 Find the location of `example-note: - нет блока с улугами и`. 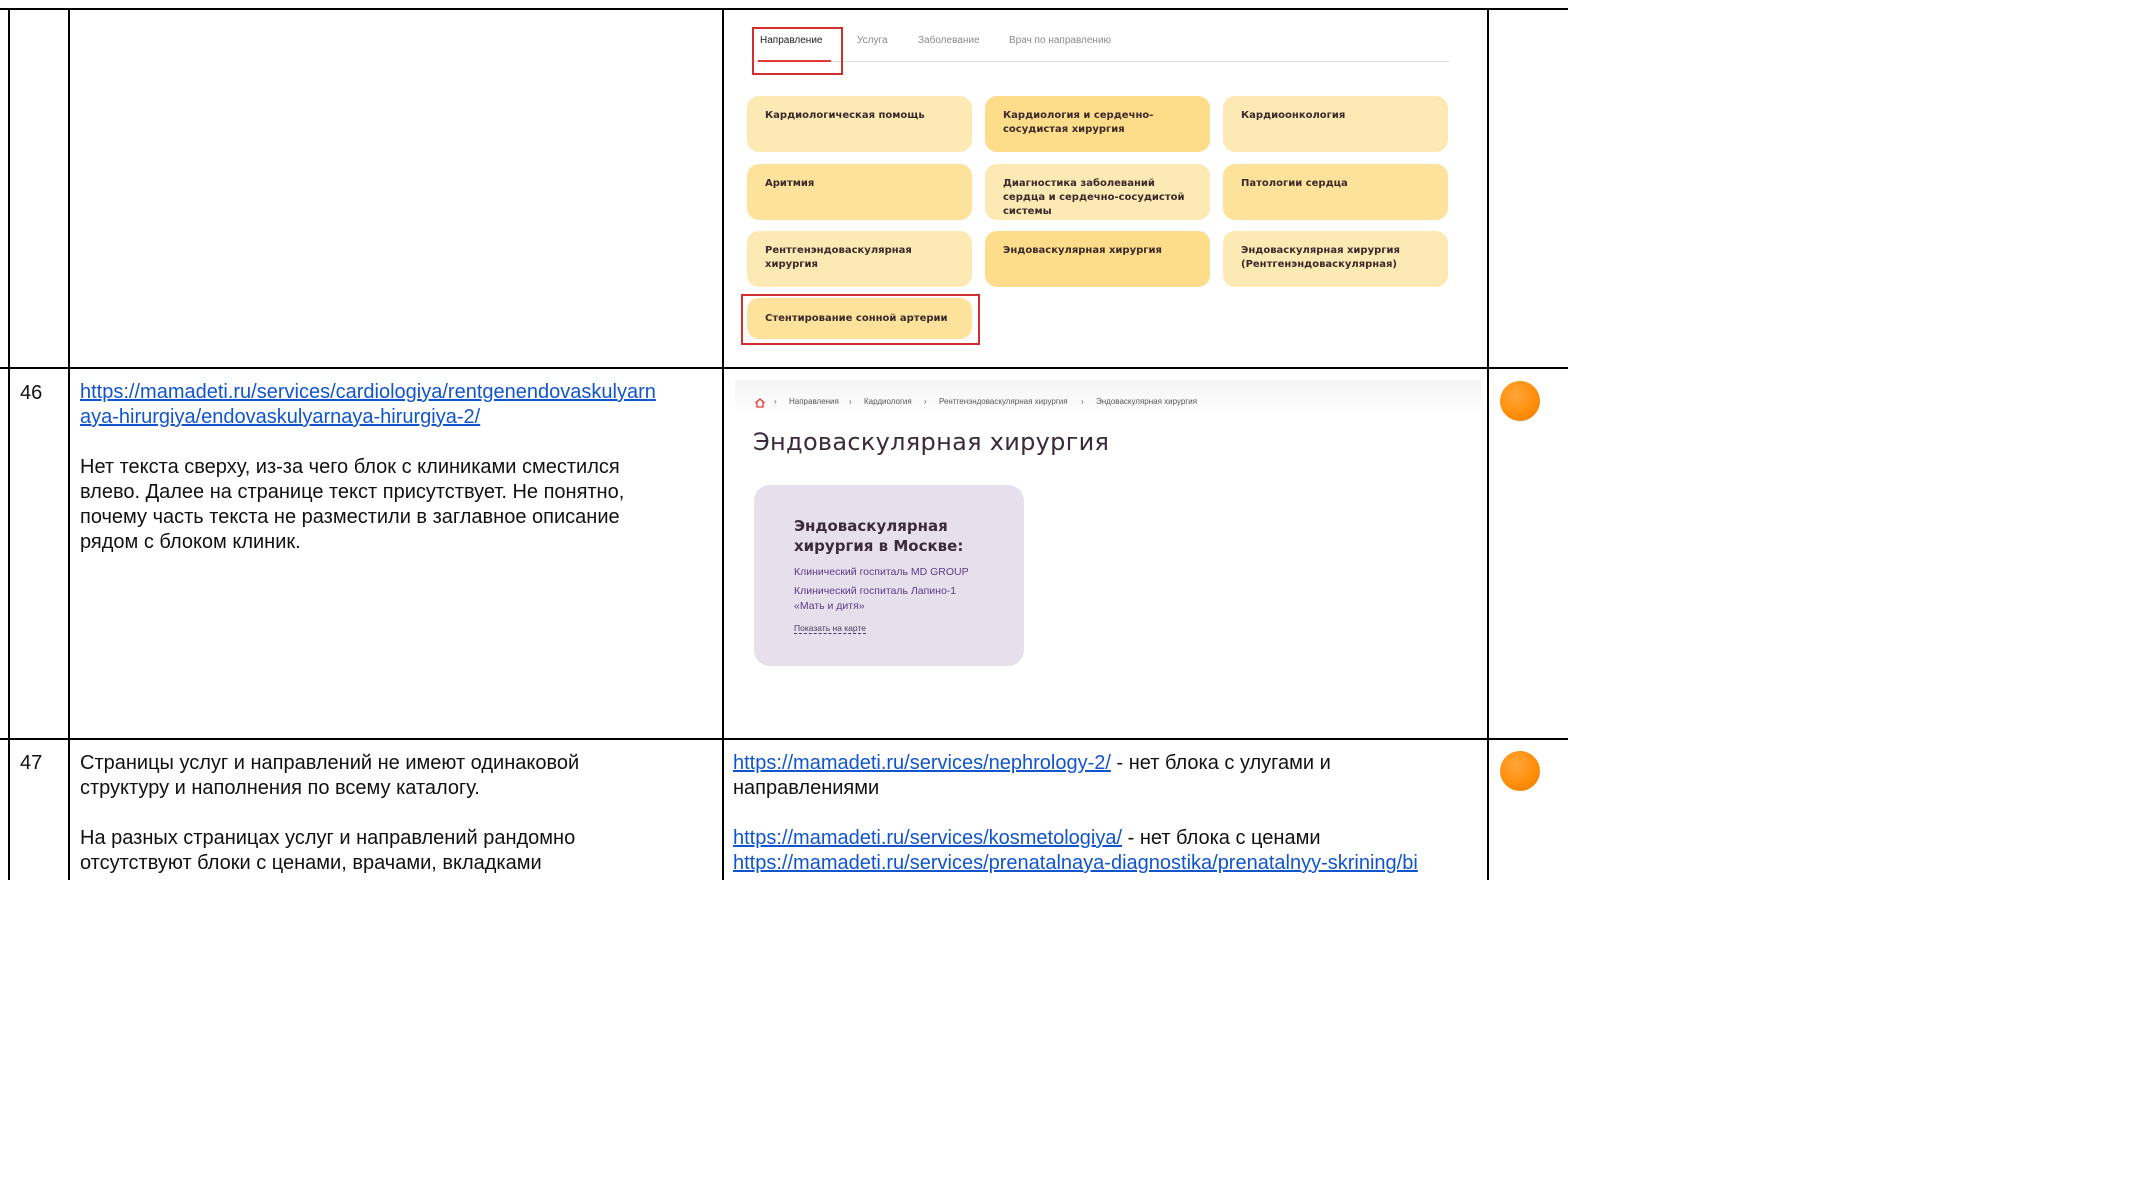

example-note: - нет блока с улугами и is located at coordinates (1220, 763).